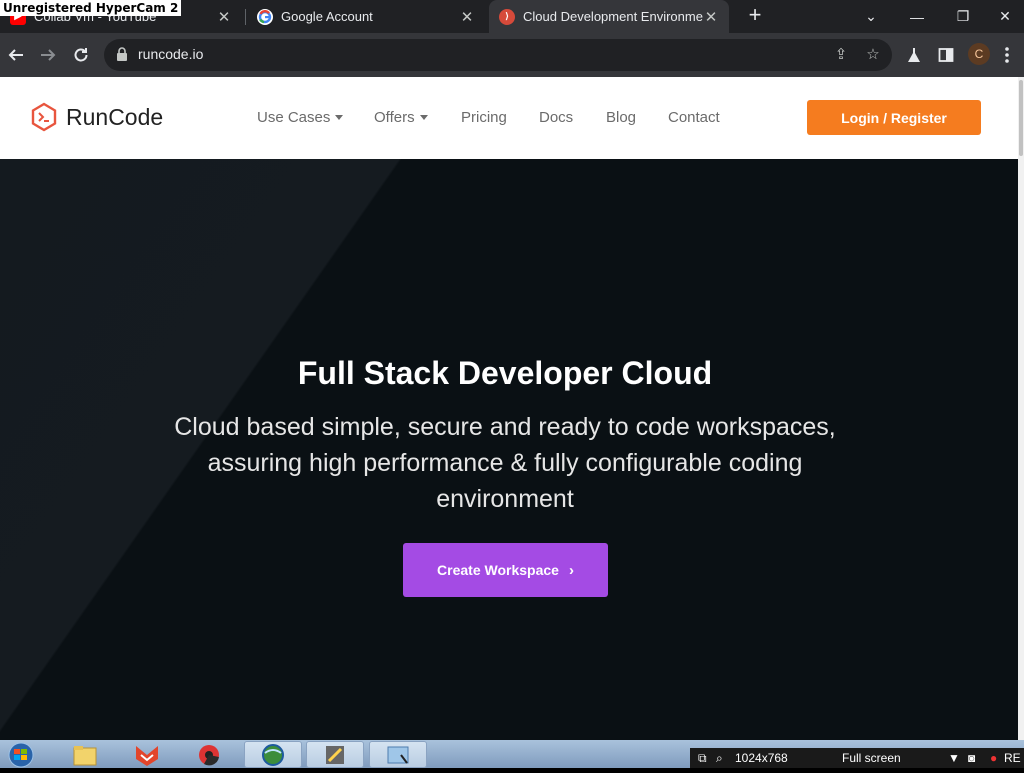  I want to click on forward-arrow-icon, so click(48, 55).